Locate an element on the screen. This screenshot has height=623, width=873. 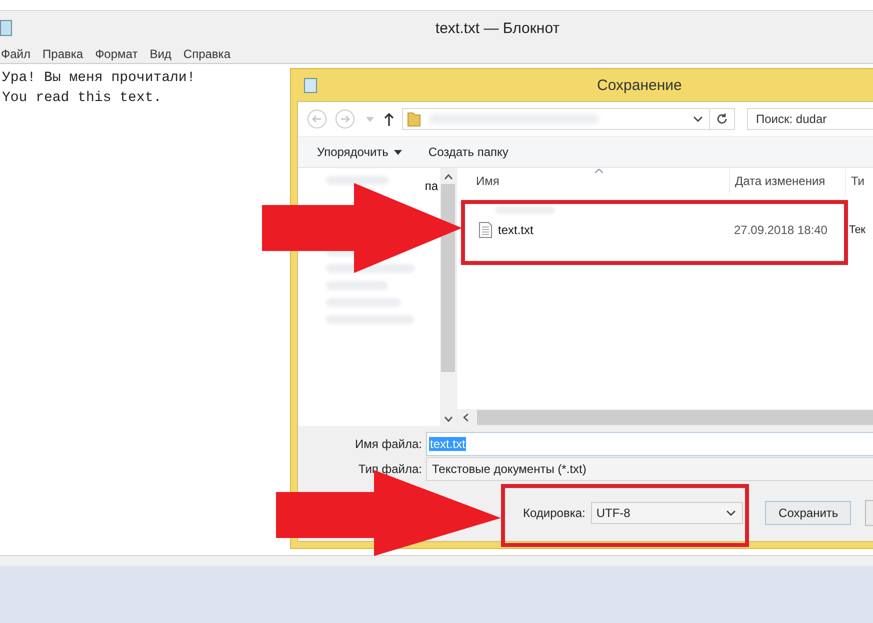
back-icon is located at coordinates (317, 119).